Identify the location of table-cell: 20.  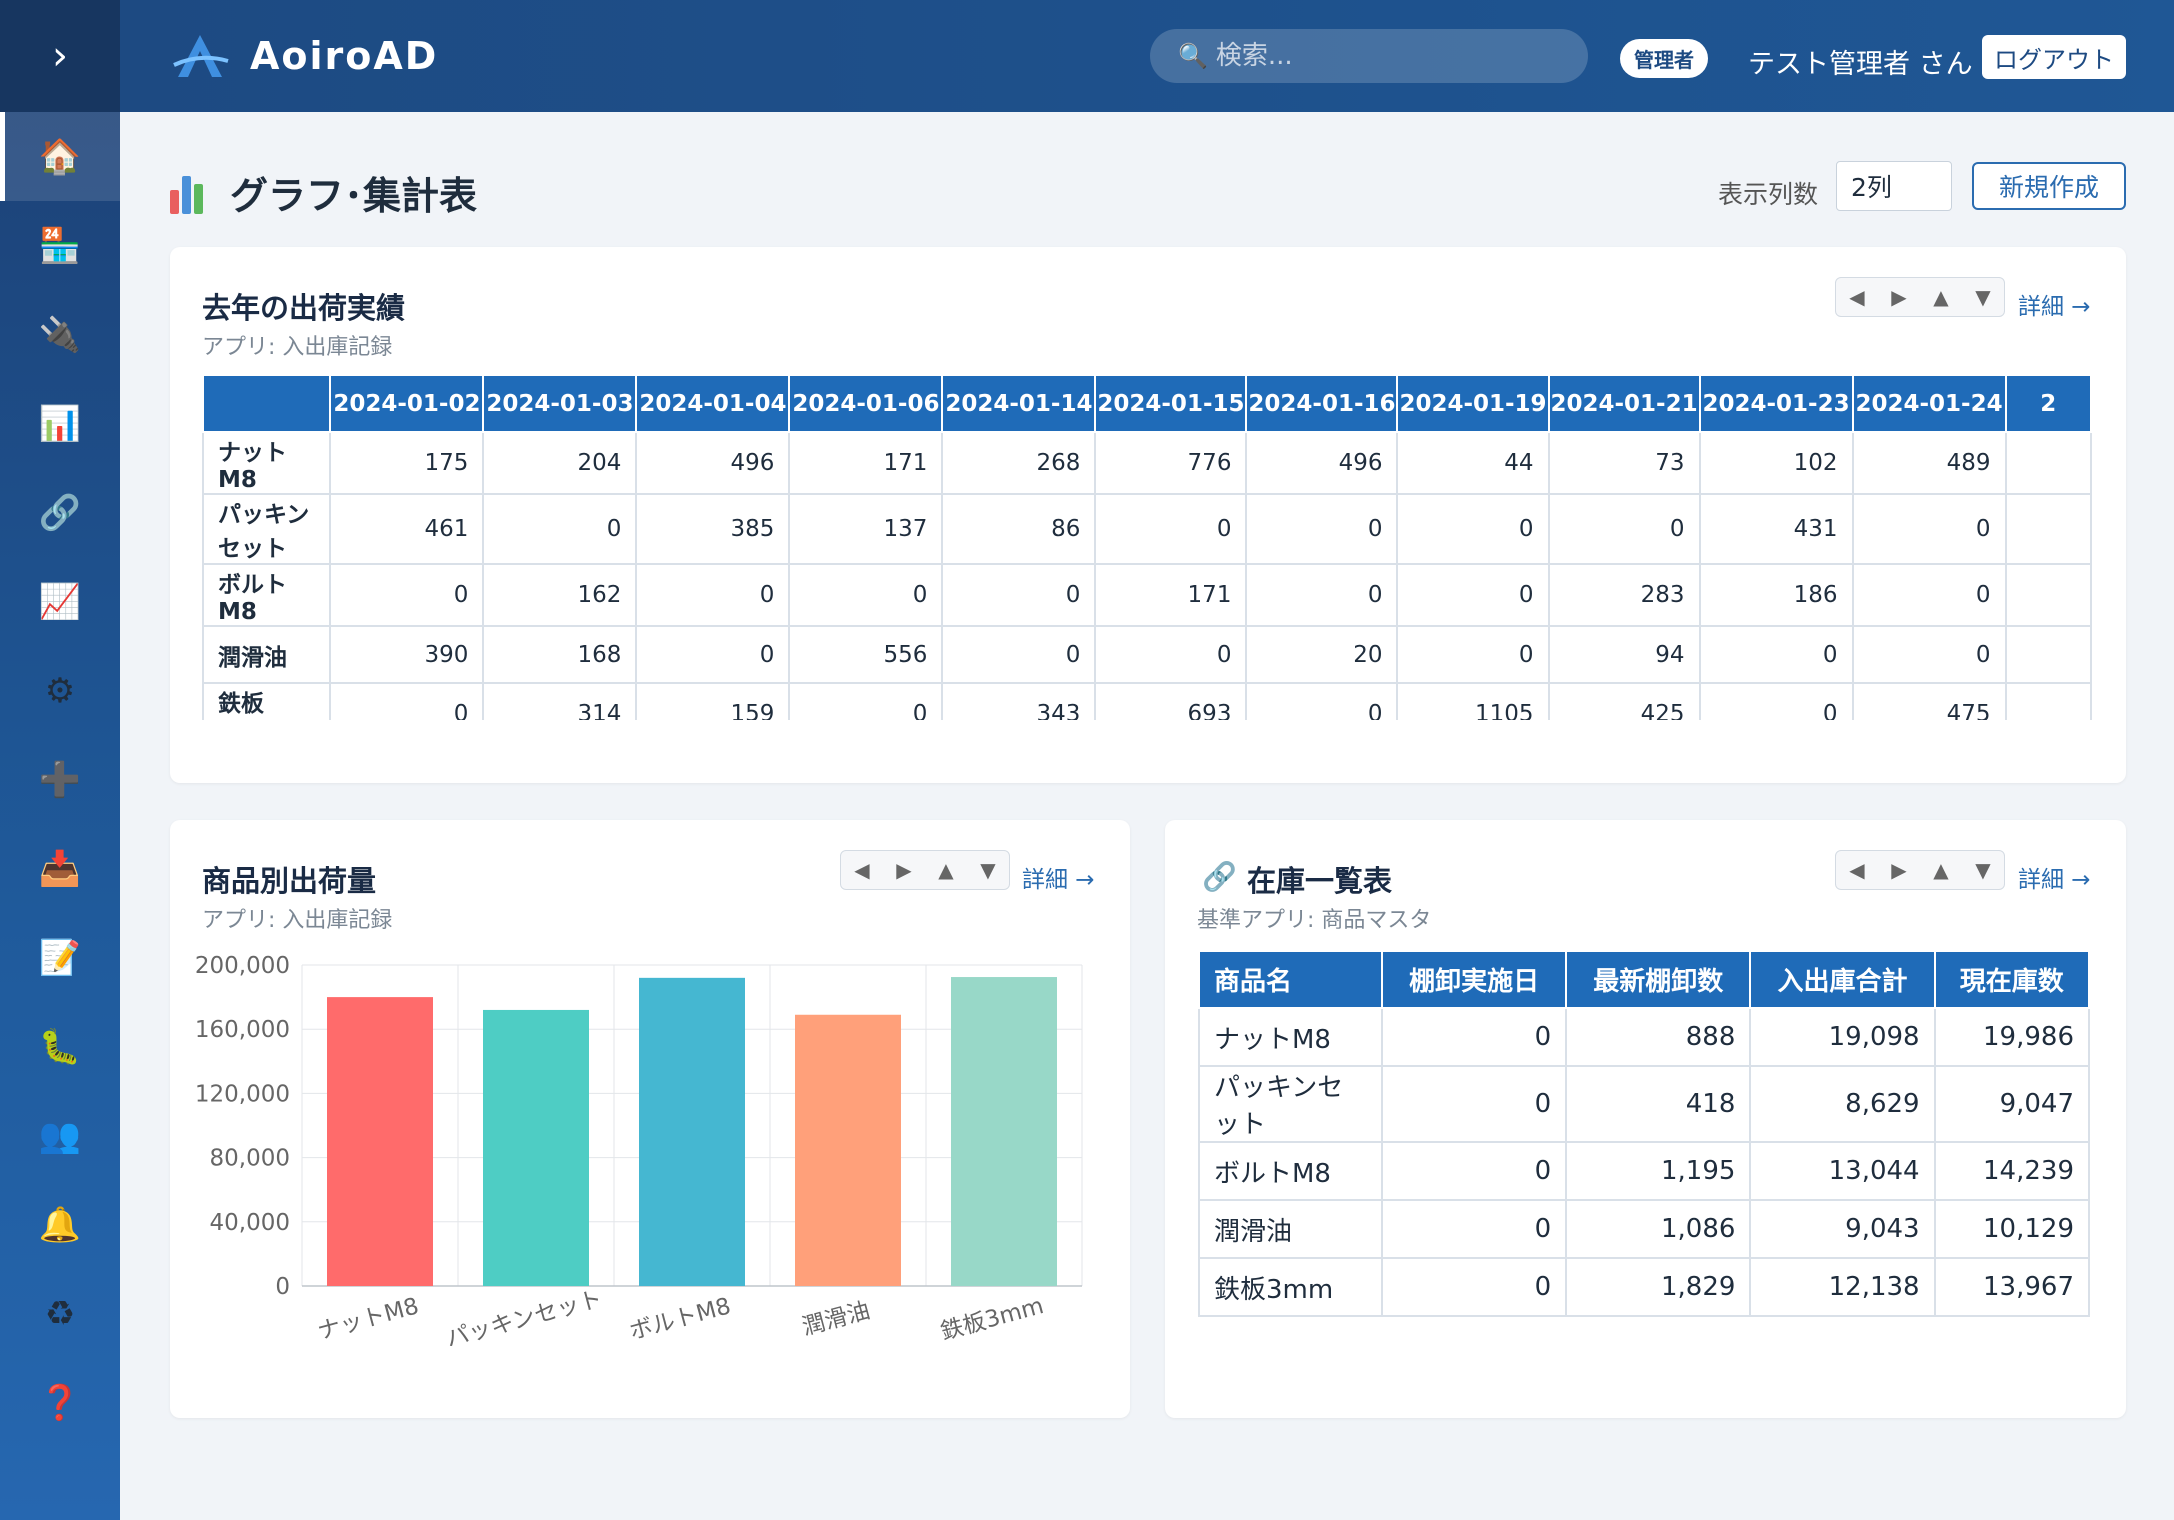
(1322, 654).